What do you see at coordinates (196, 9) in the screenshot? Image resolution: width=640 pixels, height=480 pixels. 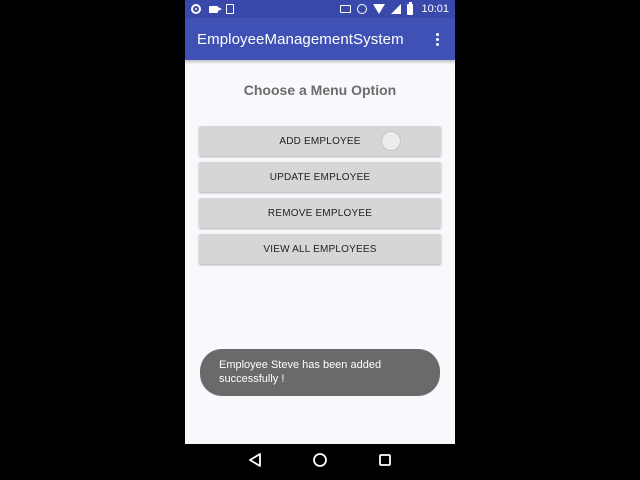 I see `record-icon` at bounding box center [196, 9].